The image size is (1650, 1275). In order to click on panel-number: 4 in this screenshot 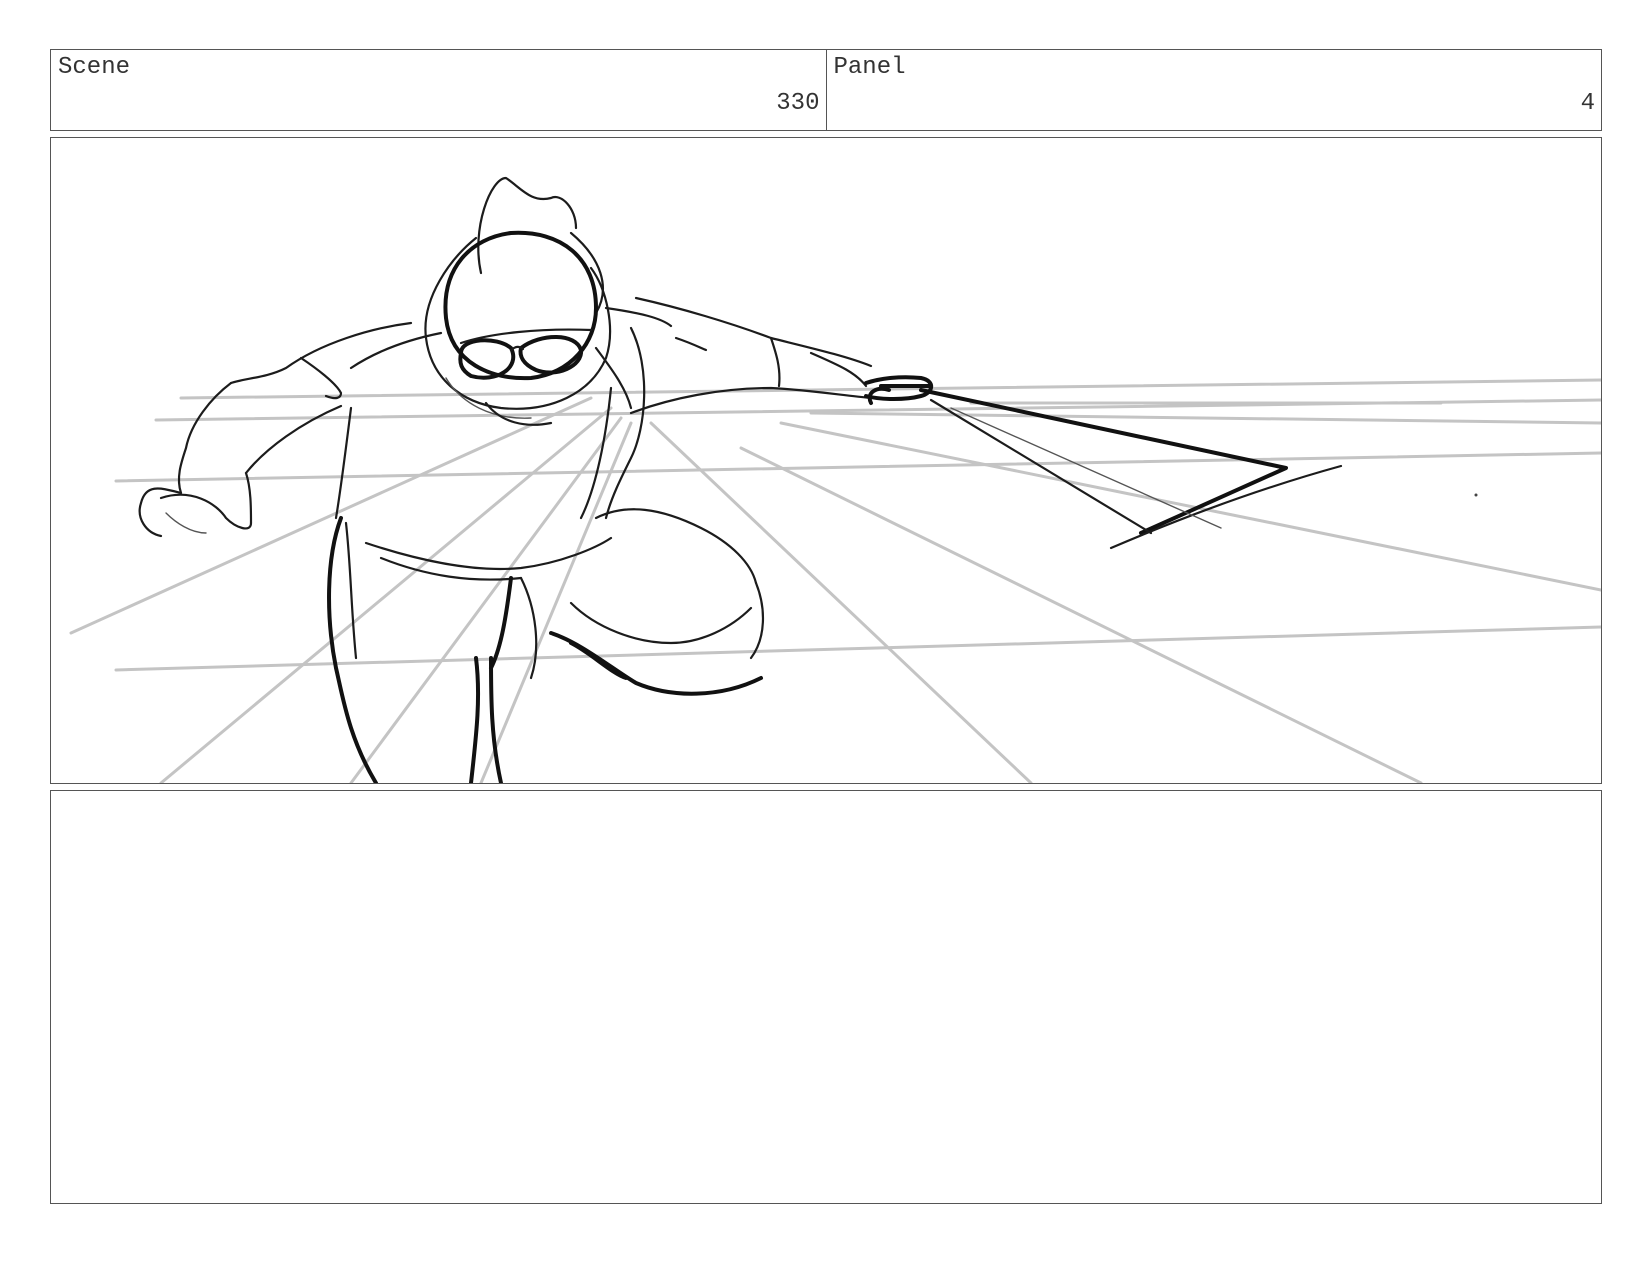, I will do `click(1587, 103)`.